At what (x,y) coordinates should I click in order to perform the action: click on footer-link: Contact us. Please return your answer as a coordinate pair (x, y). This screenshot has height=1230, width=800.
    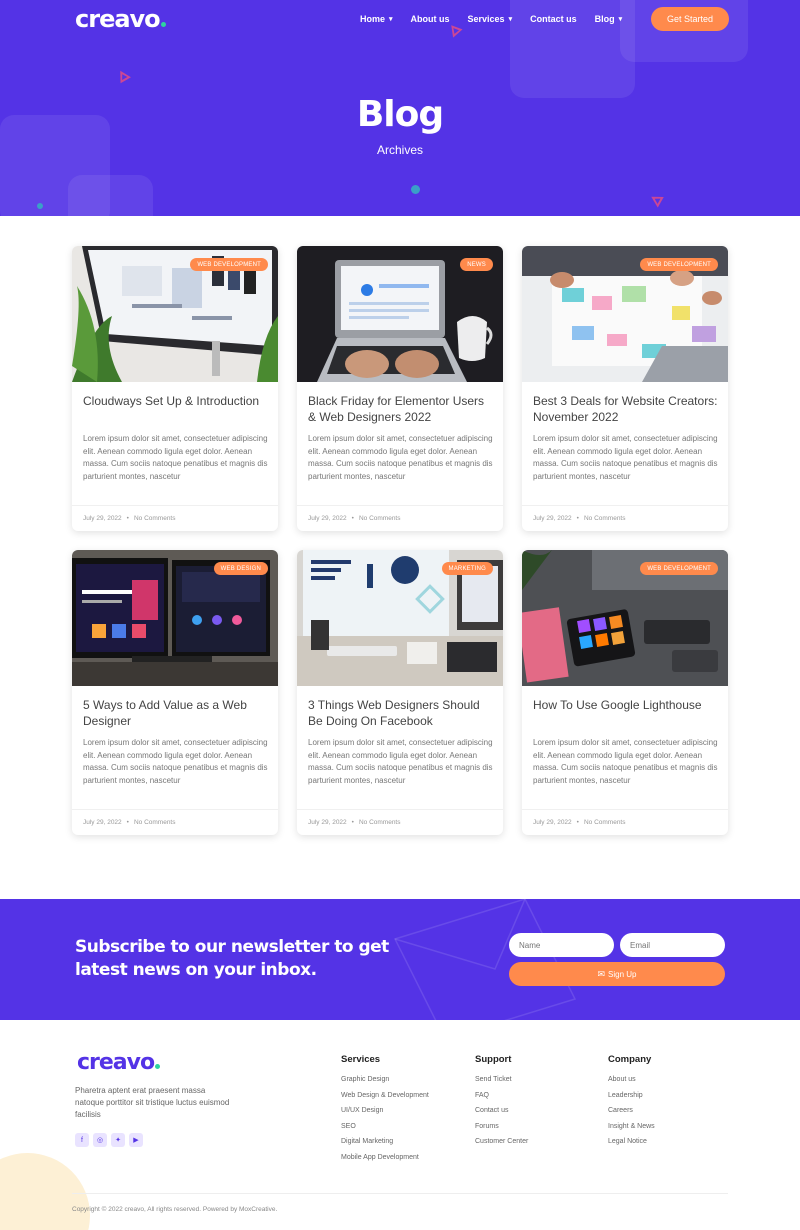
    Looking at the image, I should click on (501, 1115).